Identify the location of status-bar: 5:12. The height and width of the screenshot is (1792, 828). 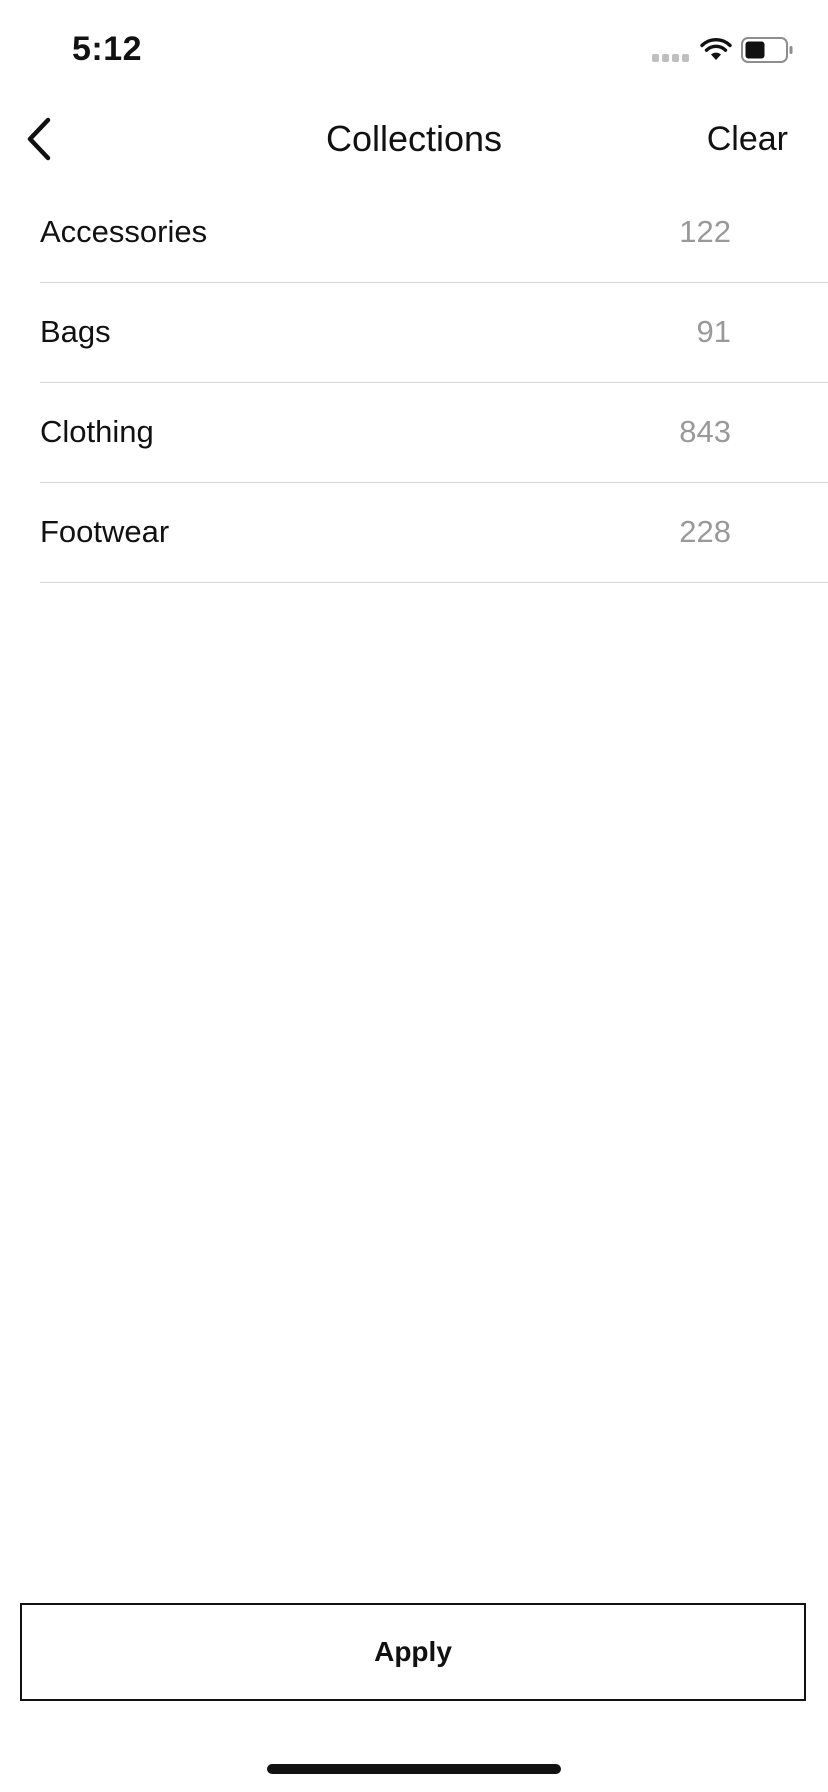
(414, 50).